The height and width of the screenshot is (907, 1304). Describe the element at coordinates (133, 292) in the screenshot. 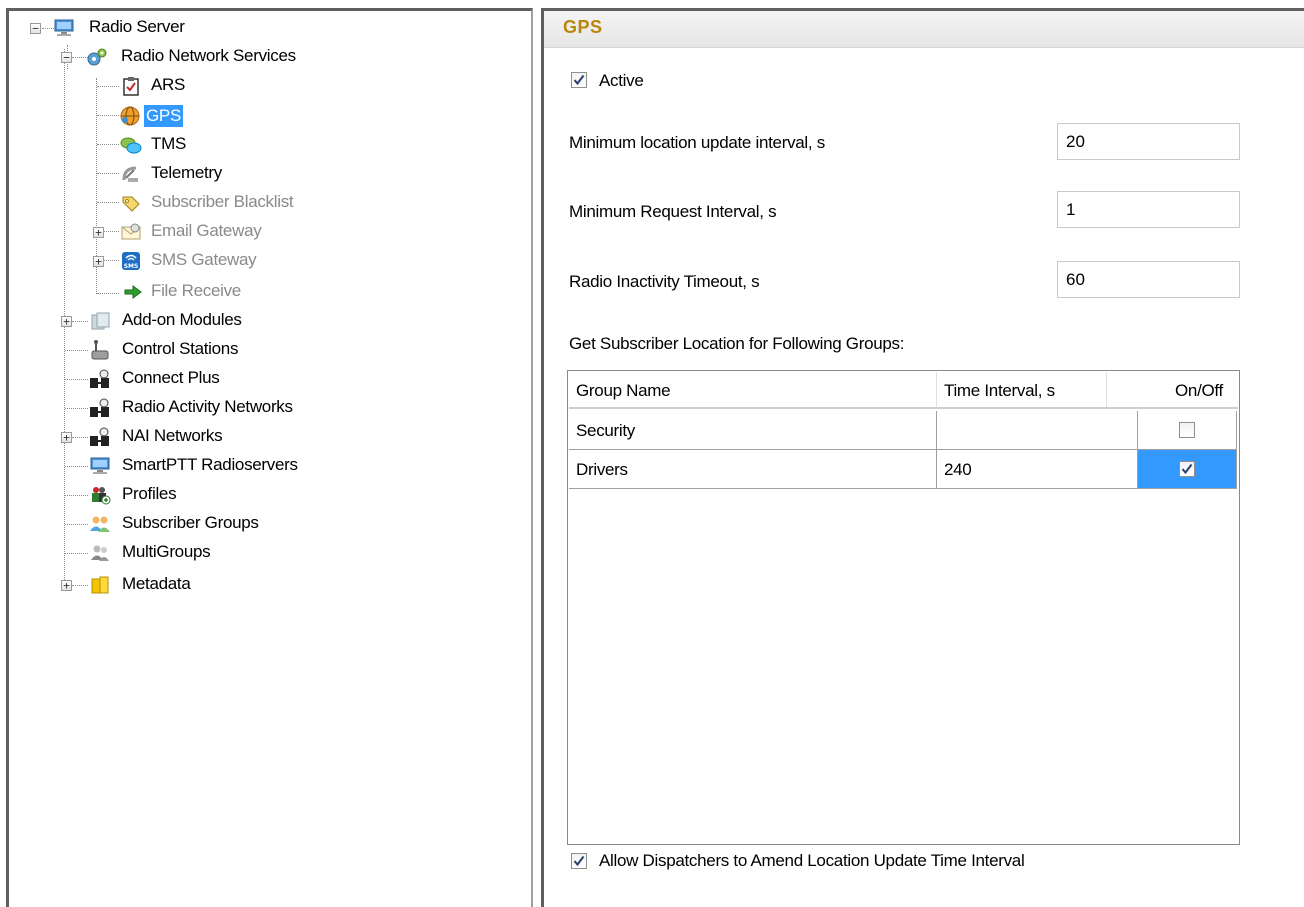

I see `green-arrow-icon` at that location.